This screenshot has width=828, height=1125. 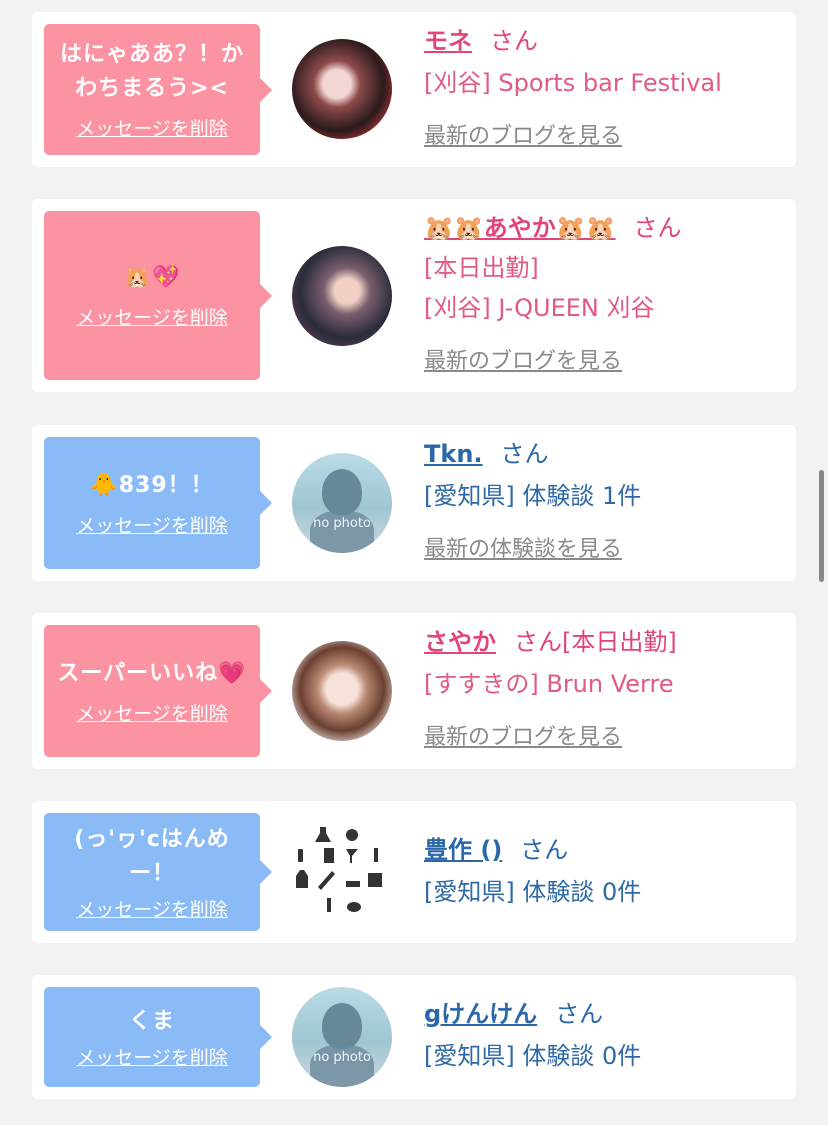 What do you see at coordinates (523, 549) in the screenshot?
I see `latest-review-link: 最新の体験談を見る` at bounding box center [523, 549].